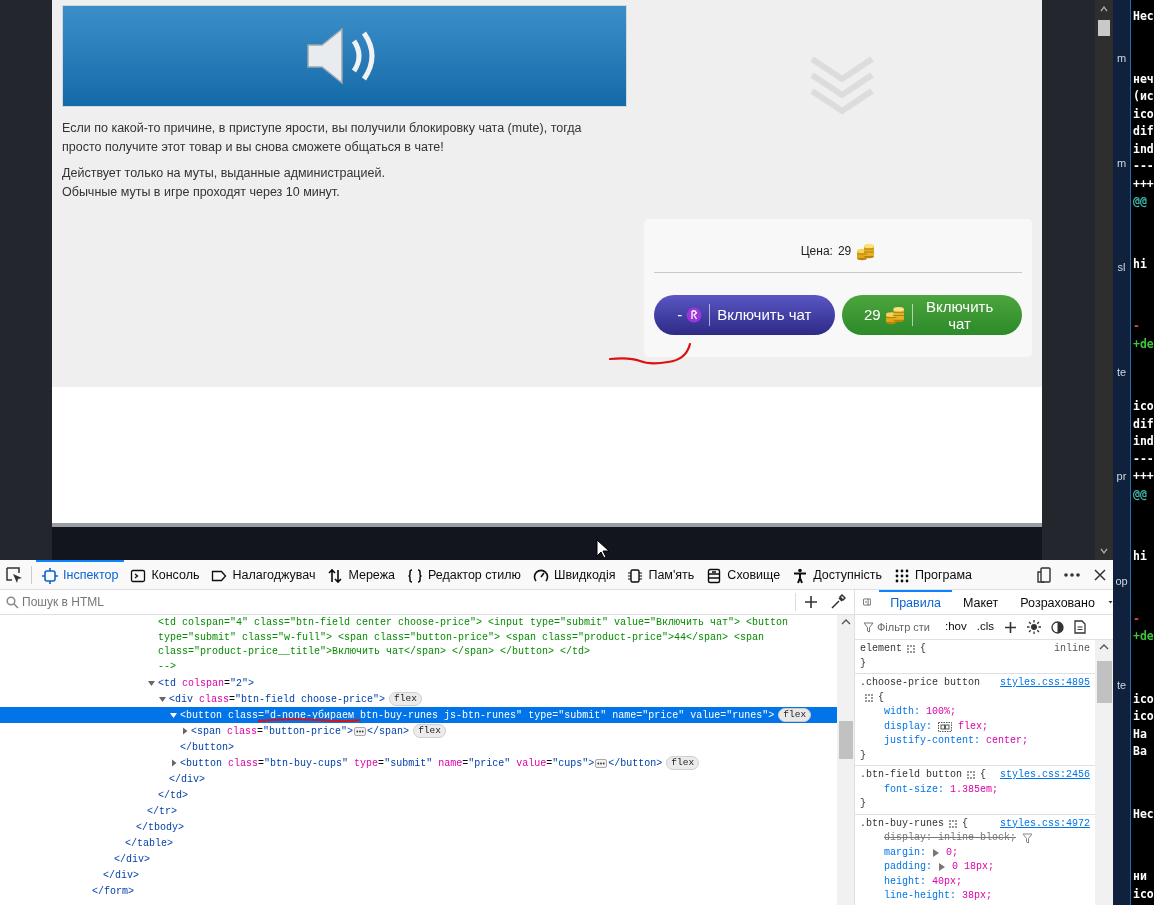 The image size is (1154, 905). I want to click on html-search-field: Пошук в HTML, so click(408, 602).